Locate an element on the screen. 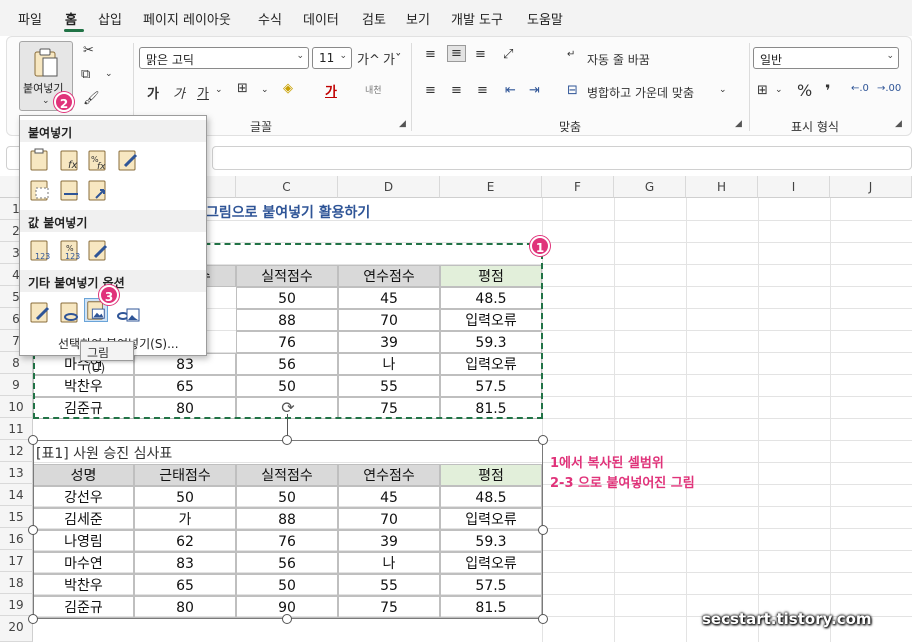  column-header: H is located at coordinates (722, 187).